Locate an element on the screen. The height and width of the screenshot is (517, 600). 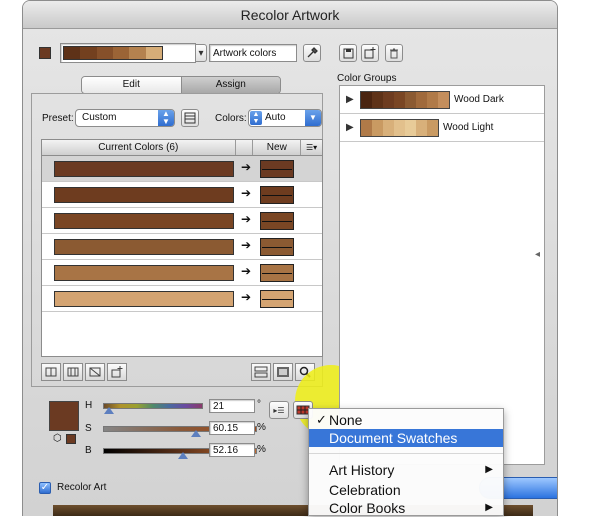
row-toolbar-left is located at coordinates (84, 372).